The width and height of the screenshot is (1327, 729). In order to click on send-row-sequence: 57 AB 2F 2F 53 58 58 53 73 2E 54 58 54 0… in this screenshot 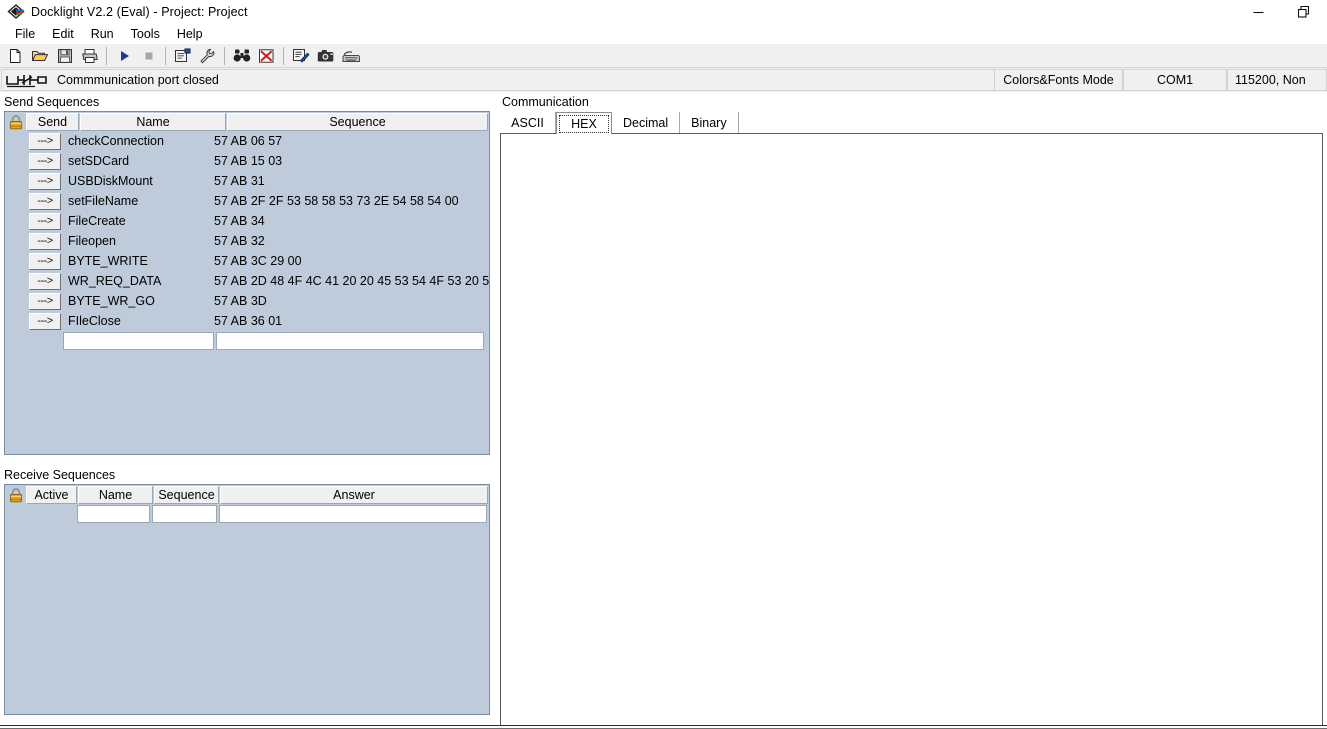, I will do `click(336, 201)`.